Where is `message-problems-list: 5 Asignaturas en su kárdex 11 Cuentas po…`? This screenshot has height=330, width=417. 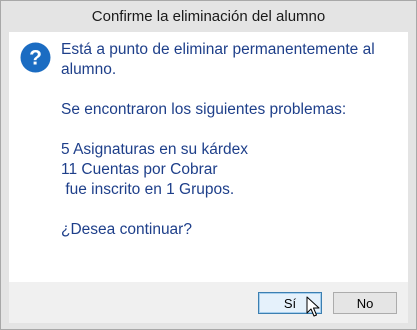 message-problems-list: 5 Asignaturas en su kárdex 11 Cuentas po… is located at coordinates (154, 169).